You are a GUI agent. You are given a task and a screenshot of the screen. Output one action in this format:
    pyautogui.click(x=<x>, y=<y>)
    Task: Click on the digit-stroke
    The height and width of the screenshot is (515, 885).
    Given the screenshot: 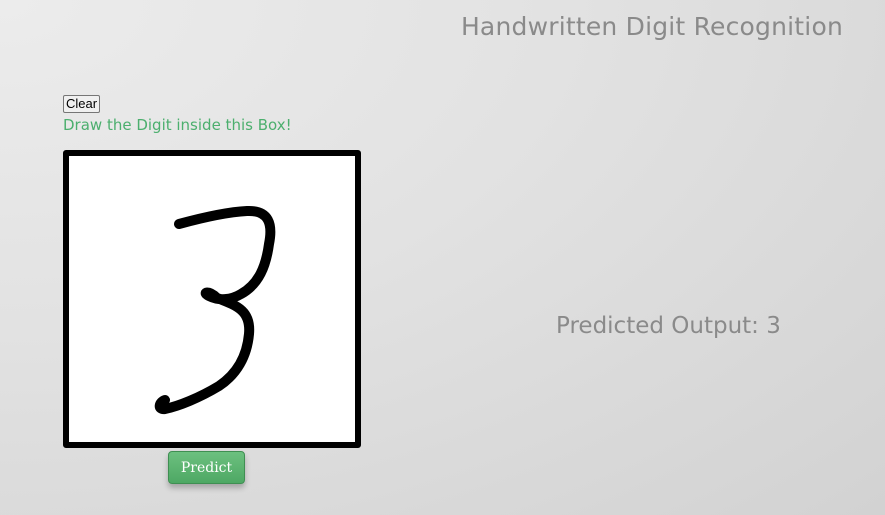 What is the action you would take?
    pyautogui.click(x=215, y=310)
    